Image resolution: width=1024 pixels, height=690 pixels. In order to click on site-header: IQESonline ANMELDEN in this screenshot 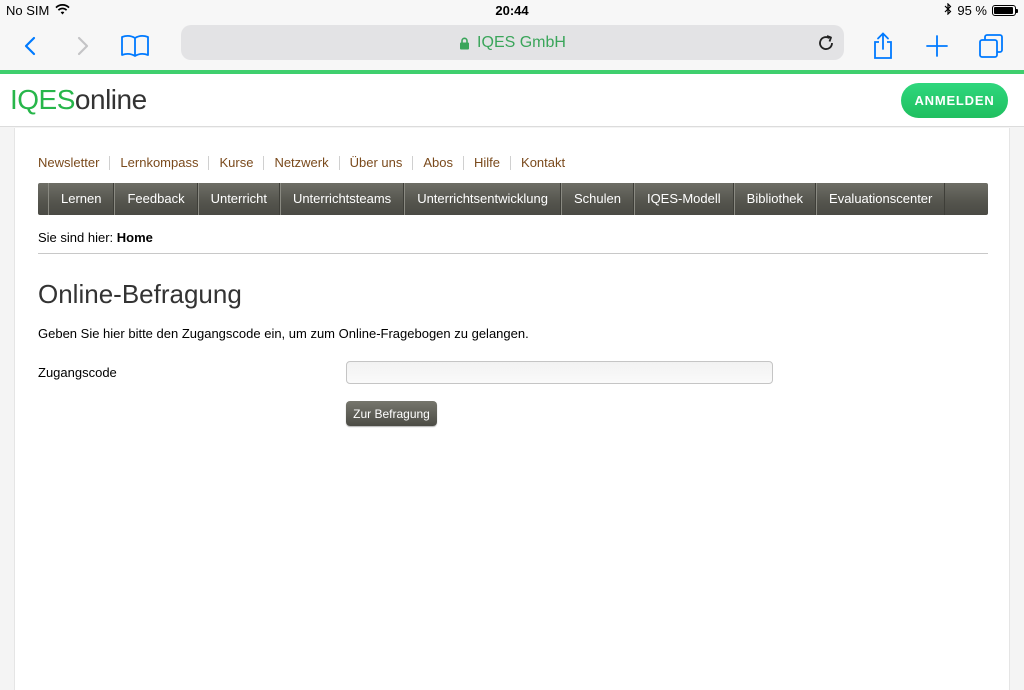, I will do `click(512, 100)`.